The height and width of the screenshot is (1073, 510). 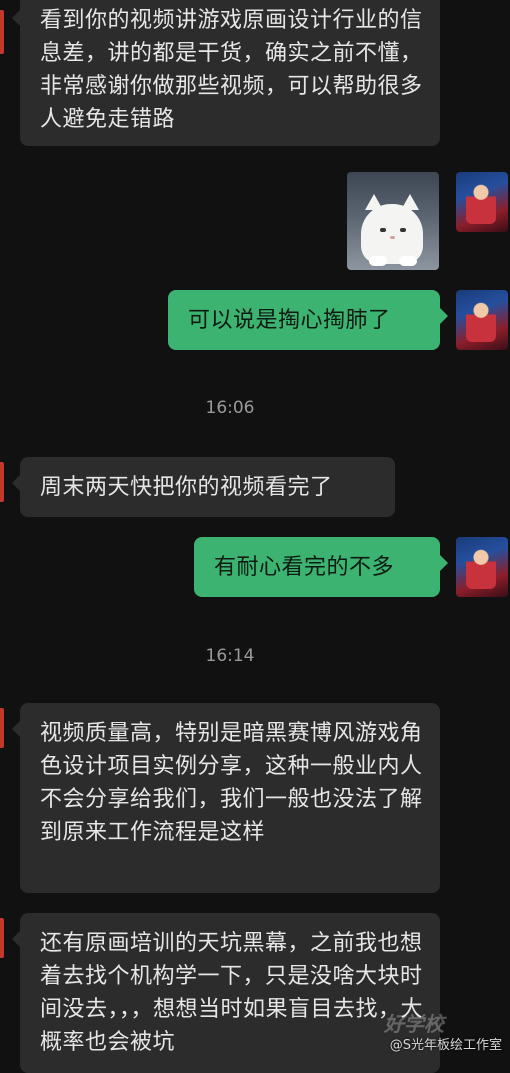 I want to click on message-text: 周末两天快把你的视频看完了, so click(x=186, y=487).